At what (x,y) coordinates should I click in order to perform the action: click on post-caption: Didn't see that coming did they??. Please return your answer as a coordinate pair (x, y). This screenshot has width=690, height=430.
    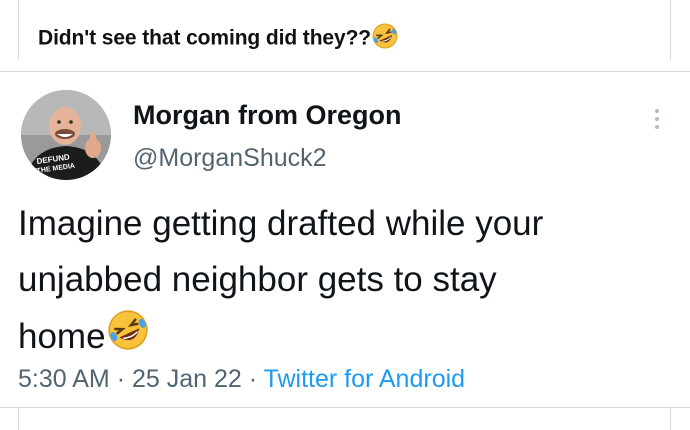
    Looking at the image, I should click on (218, 39).